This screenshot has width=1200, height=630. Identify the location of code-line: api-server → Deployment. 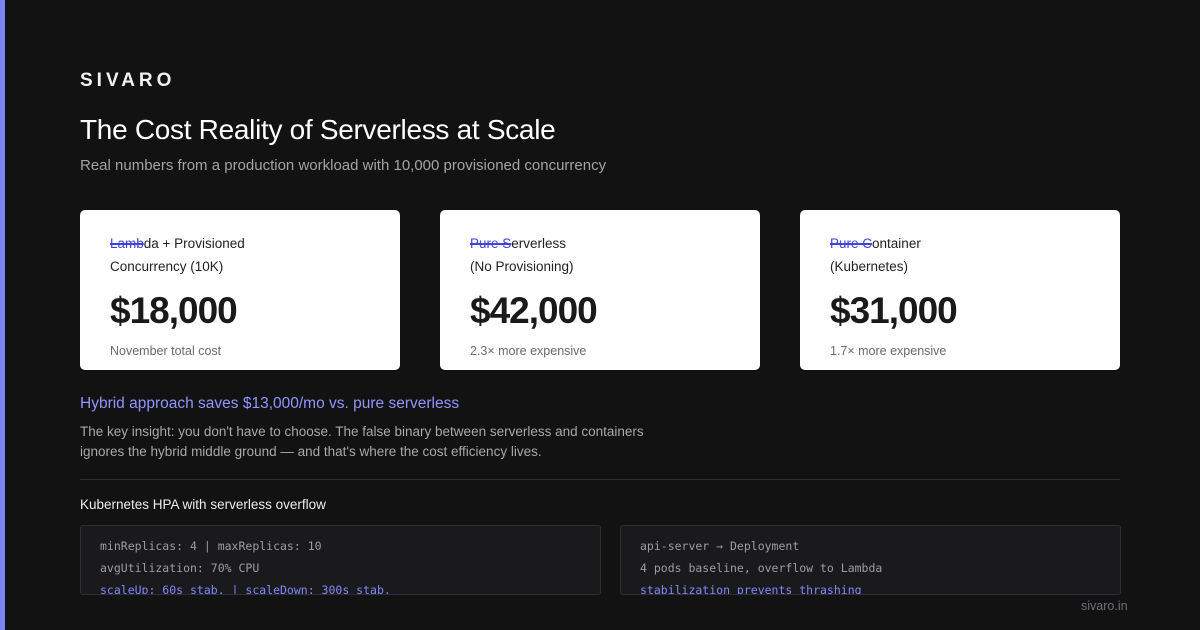
(720, 546).